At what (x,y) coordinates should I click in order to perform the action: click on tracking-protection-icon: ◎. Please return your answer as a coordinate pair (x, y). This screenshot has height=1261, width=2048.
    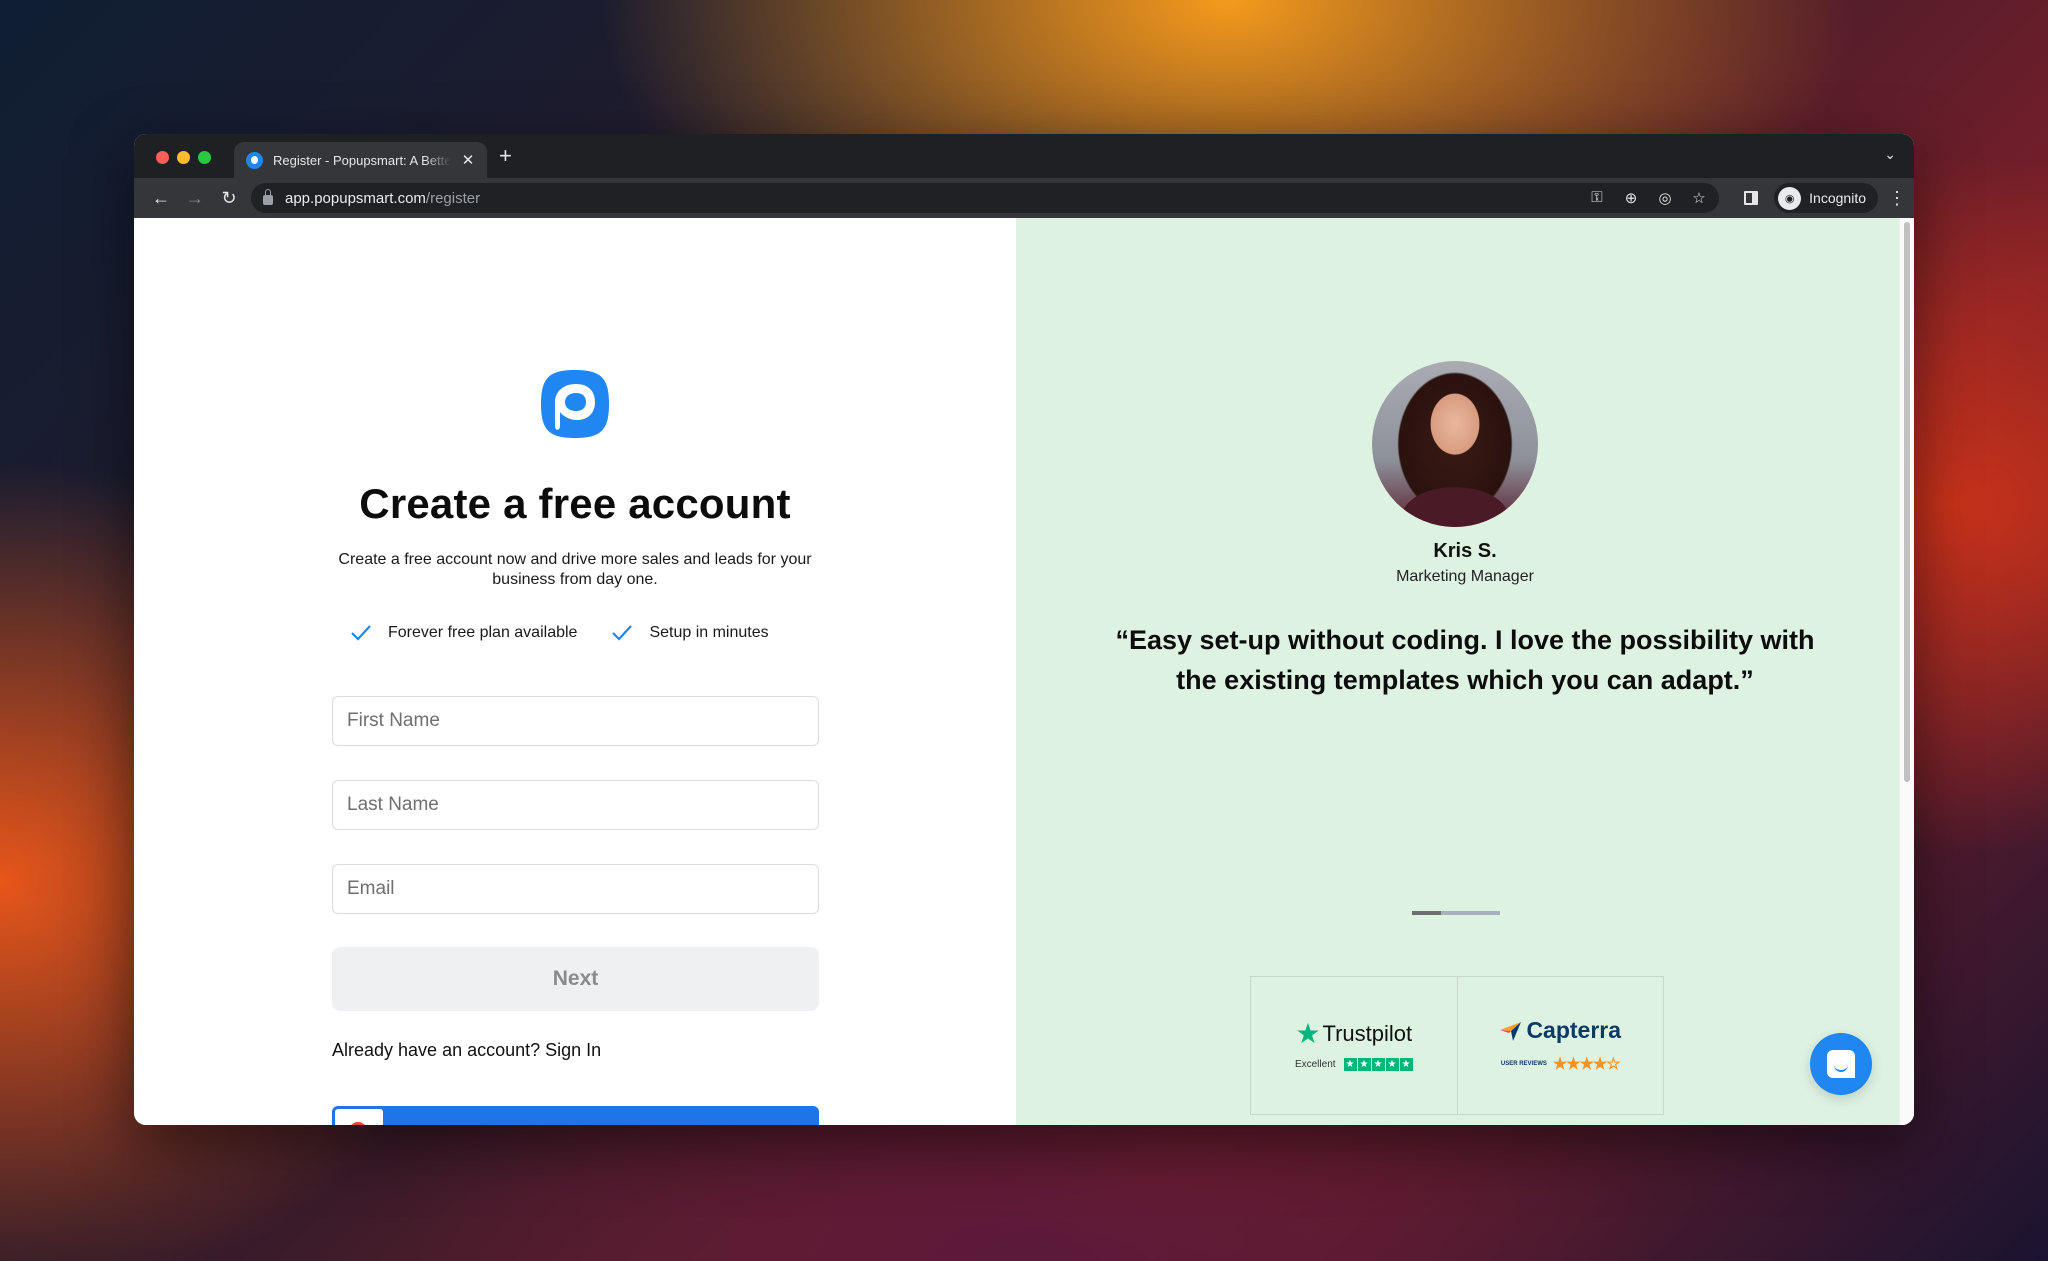
    Looking at the image, I should click on (1665, 198).